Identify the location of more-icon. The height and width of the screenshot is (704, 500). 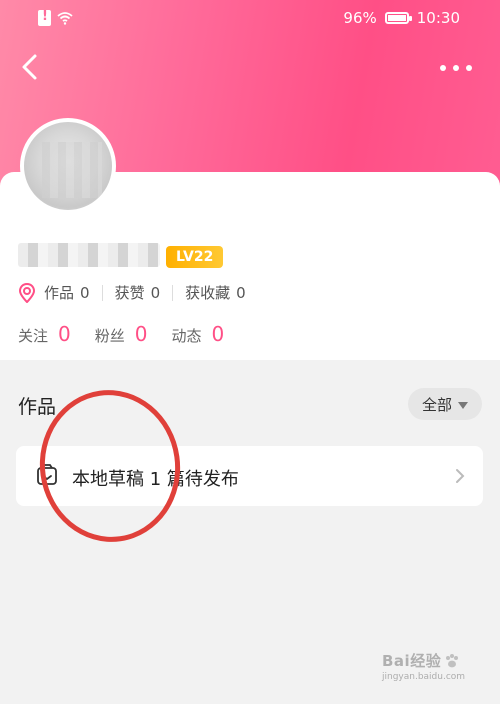
(460, 68).